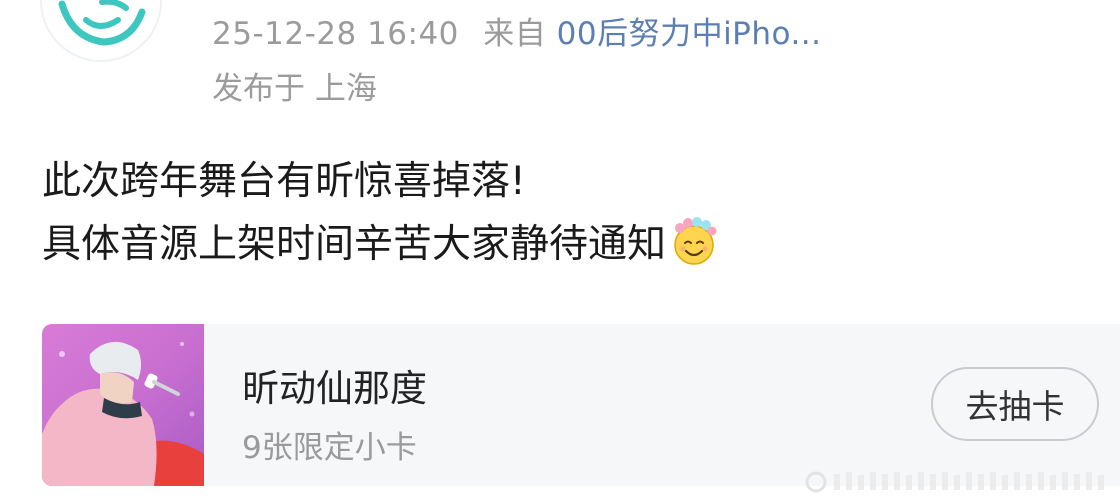  Describe the element at coordinates (515, 34) in the screenshot. I see `source-prefix: 来自` at that location.